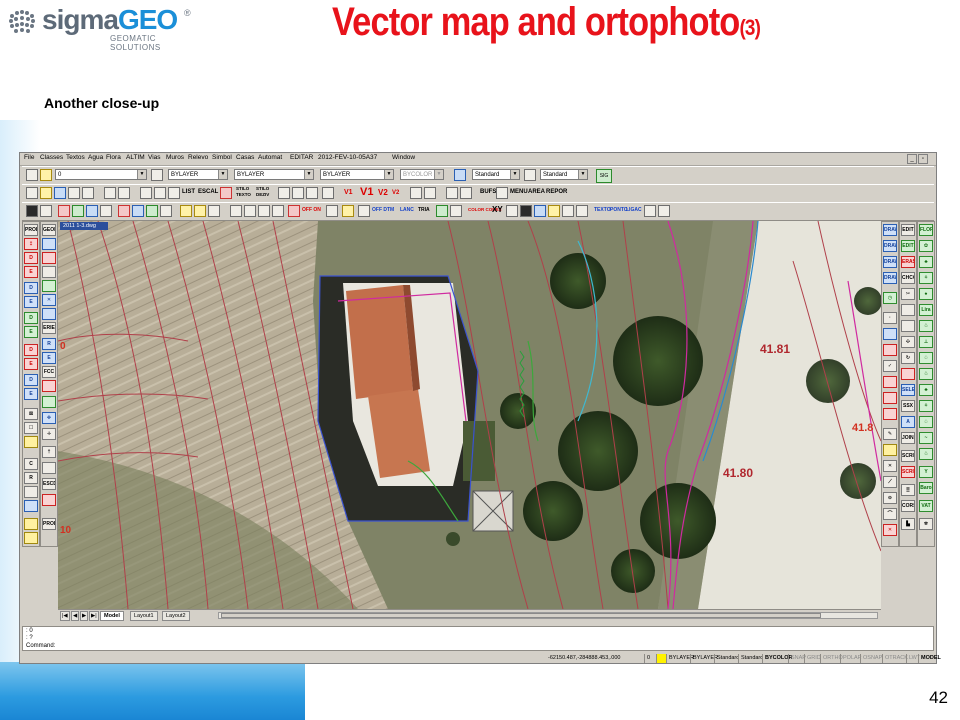  Describe the element at coordinates (94, 616) in the screenshot. I see `last-tab-icon: ▶|` at that location.